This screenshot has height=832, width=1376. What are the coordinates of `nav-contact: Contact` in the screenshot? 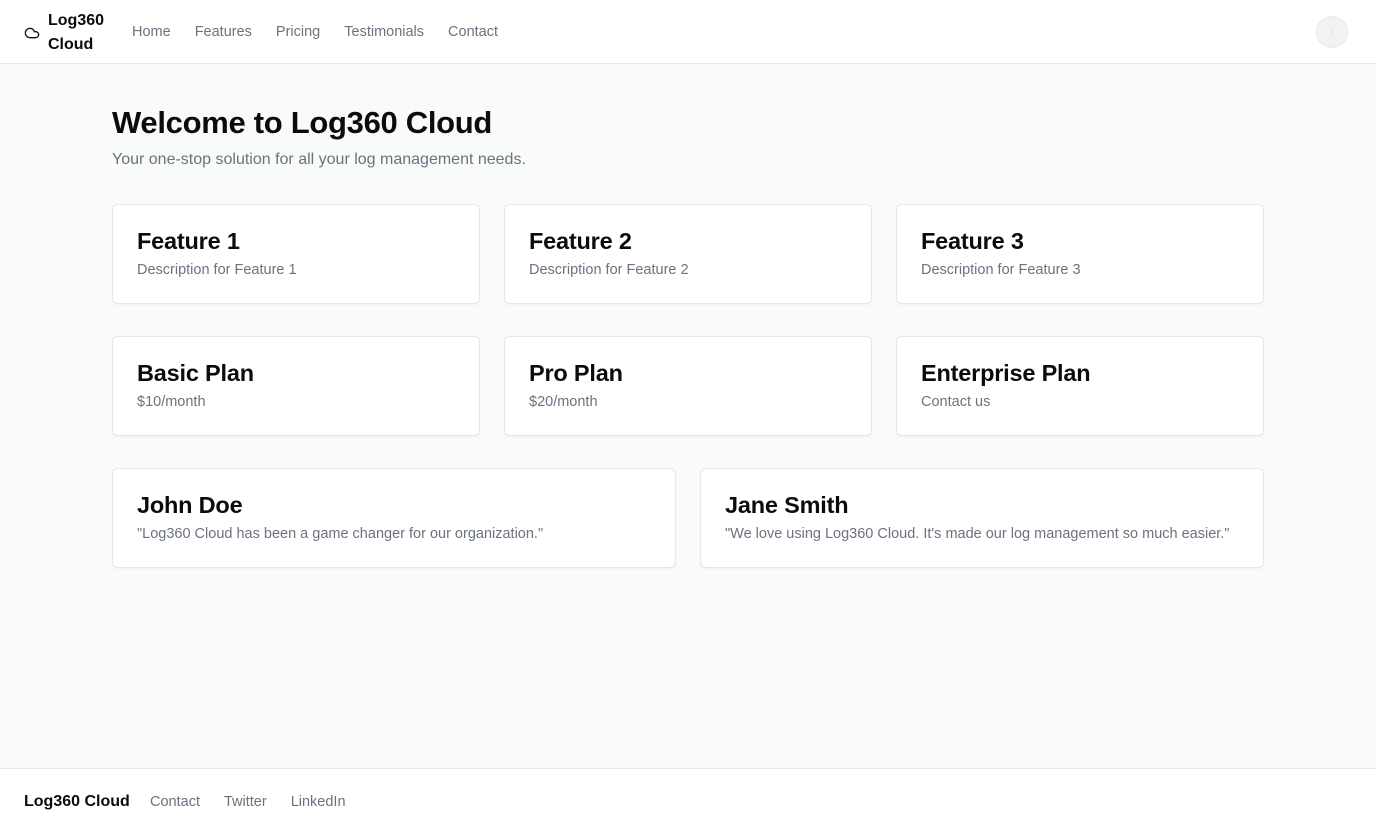 It's located at (473, 32).